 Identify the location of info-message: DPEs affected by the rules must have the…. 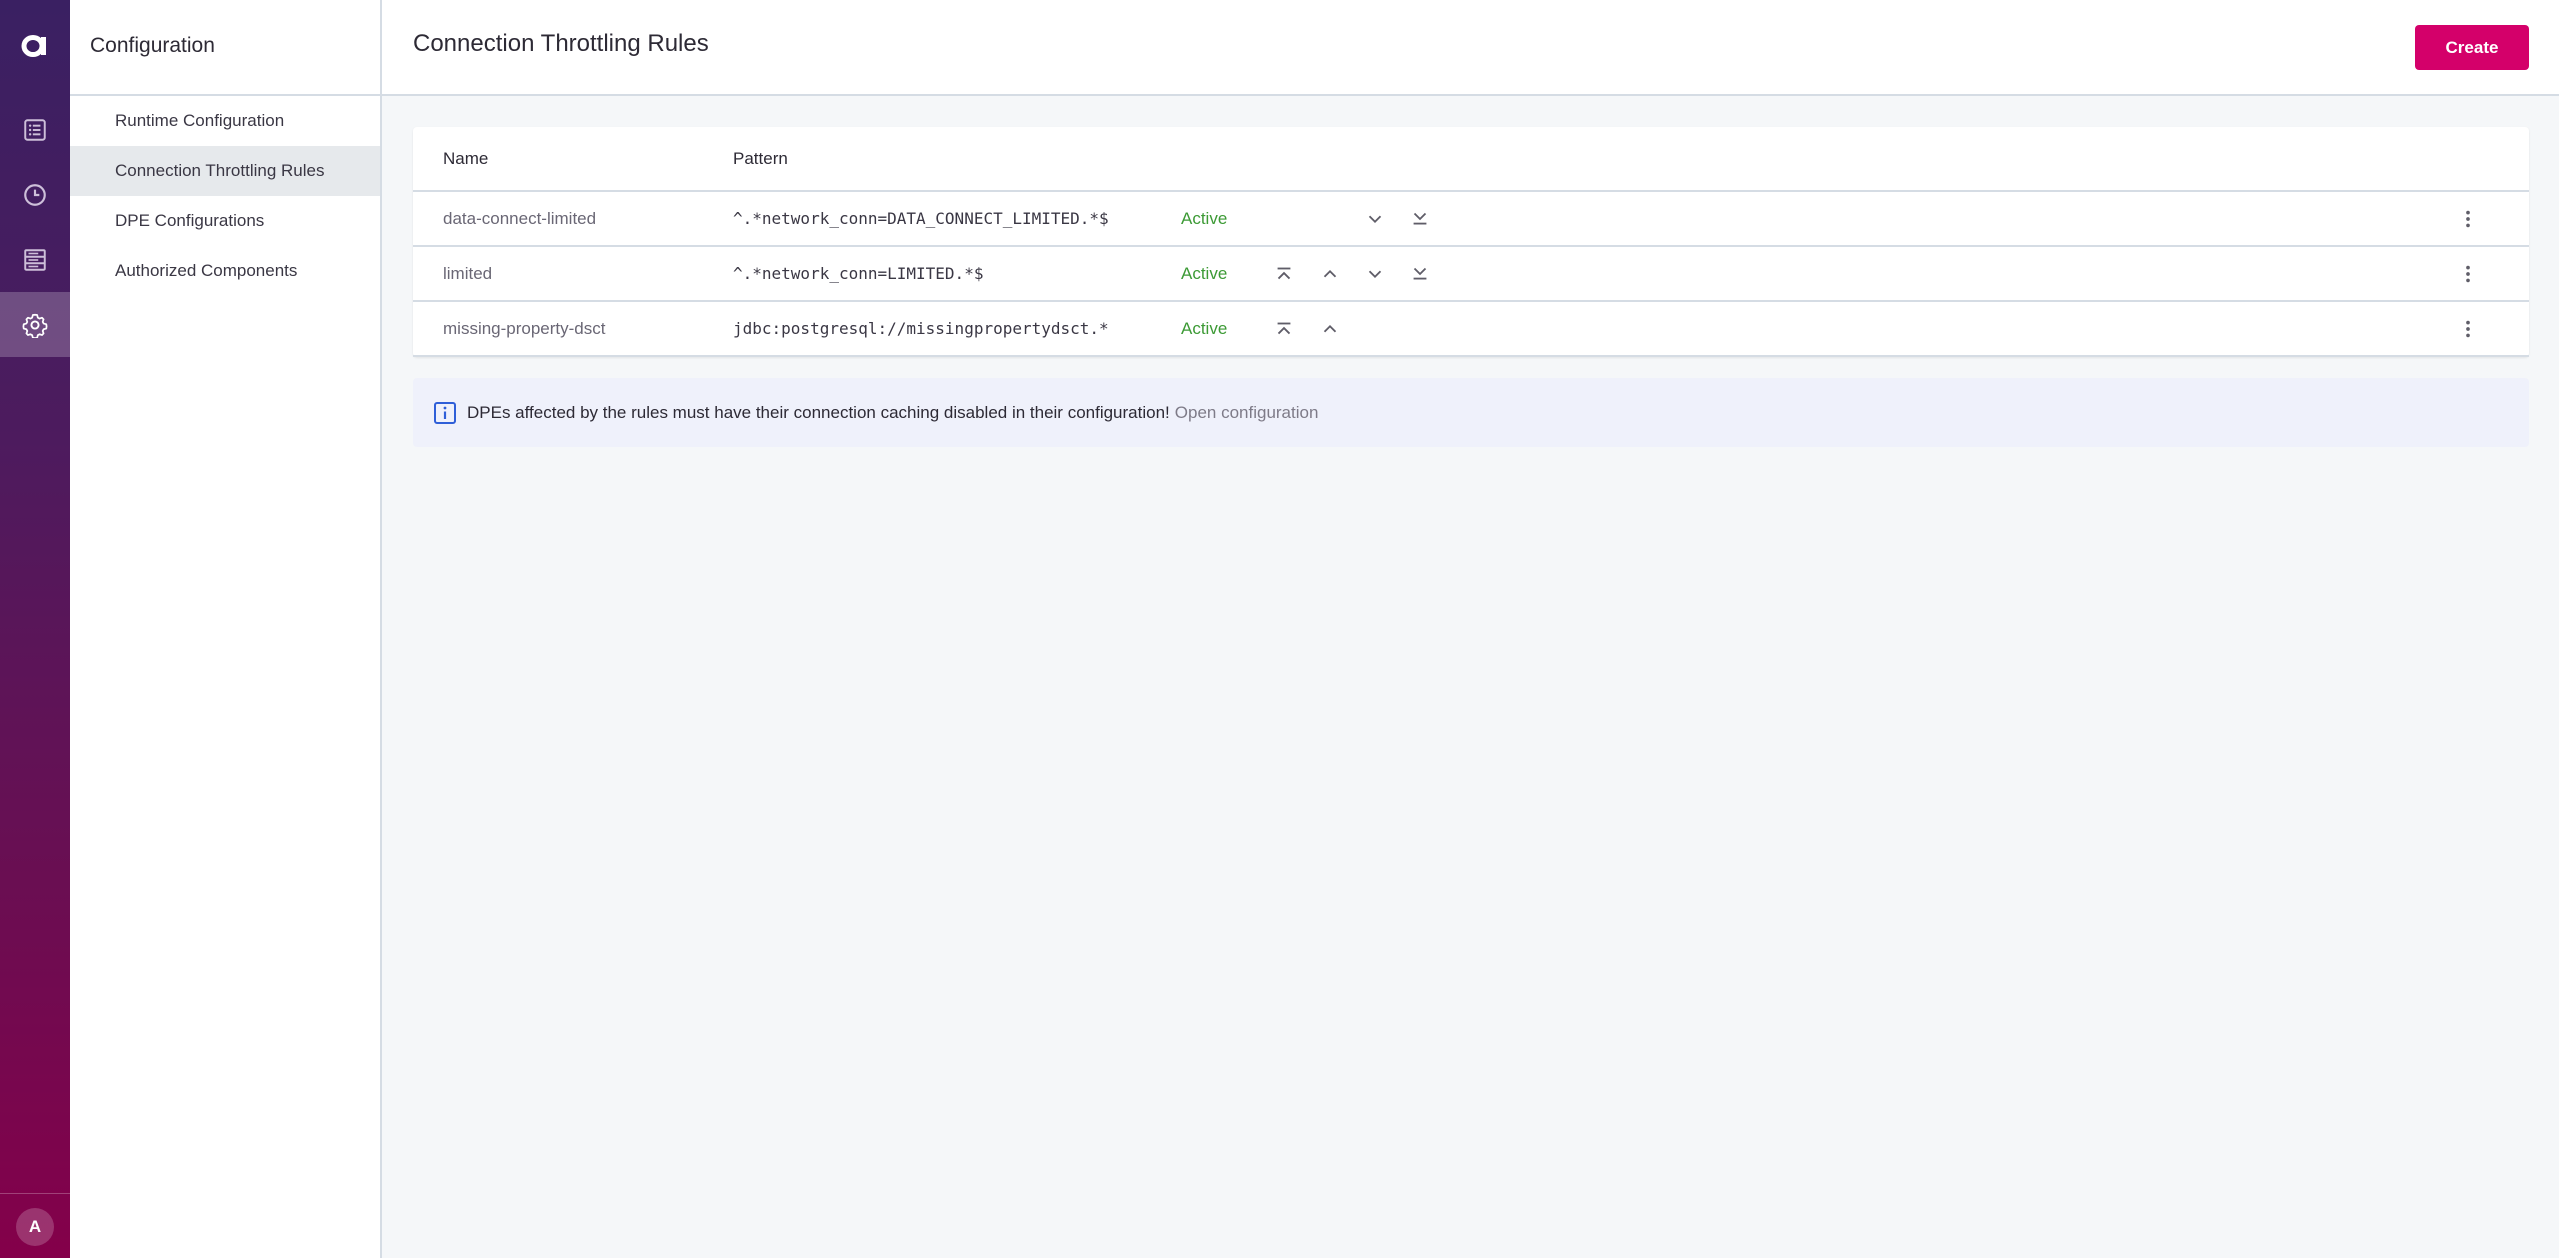
(818, 412).